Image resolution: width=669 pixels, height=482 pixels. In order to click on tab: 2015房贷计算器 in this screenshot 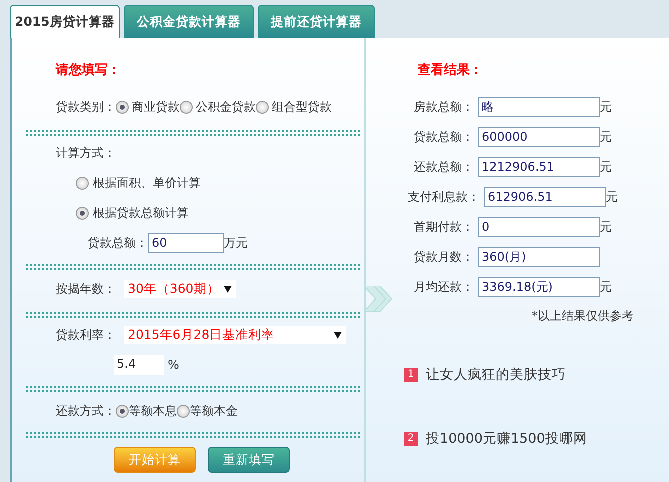, I will do `click(65, 21)`.